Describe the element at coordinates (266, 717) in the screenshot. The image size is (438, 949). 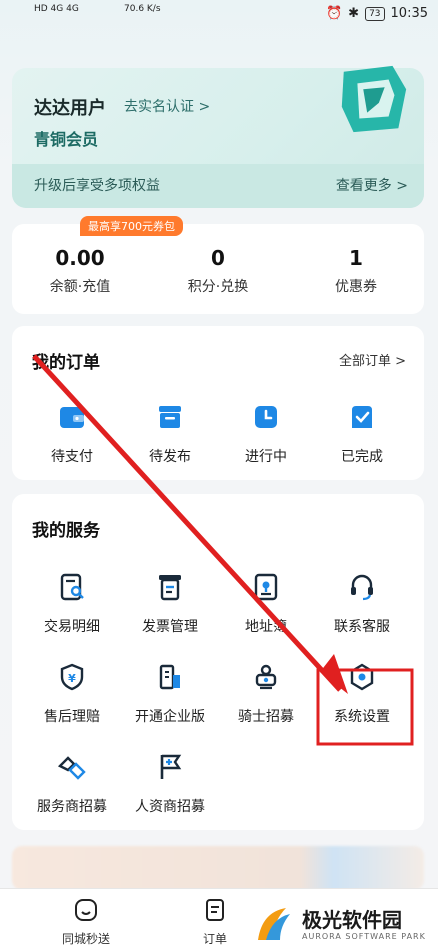
I see `service-rider-recruit-label: 骑士招募` at that location.